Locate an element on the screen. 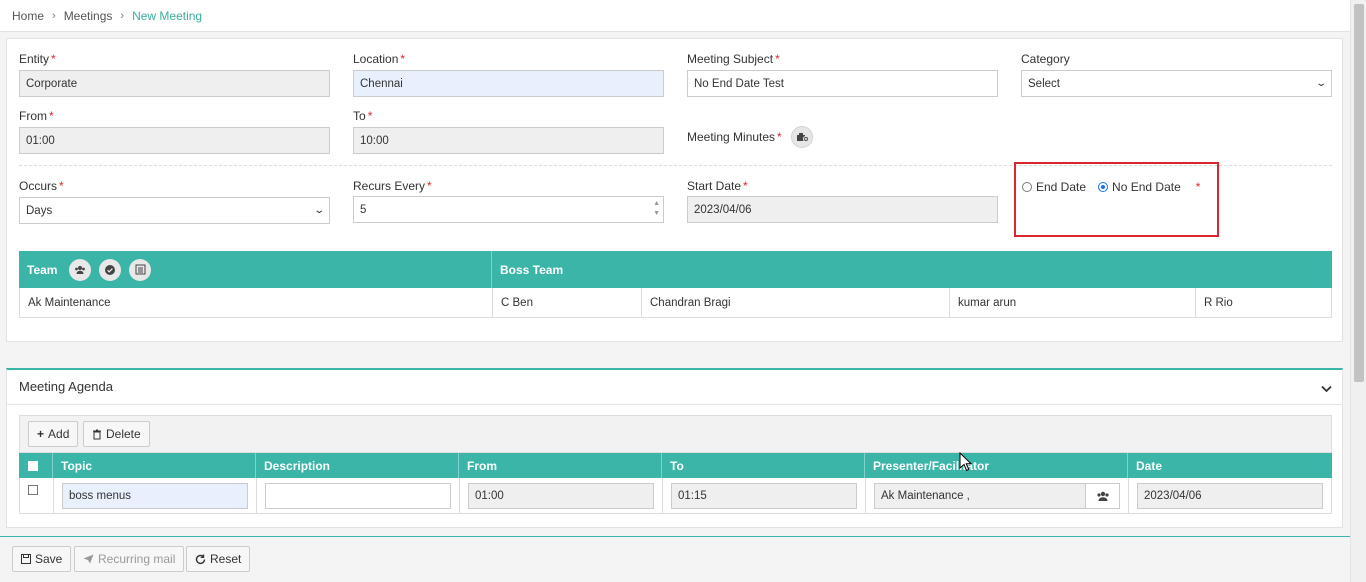 The width and height of the screenshot is (1366, 582). entity-field: Corporate is located at coordinates (174, 83).